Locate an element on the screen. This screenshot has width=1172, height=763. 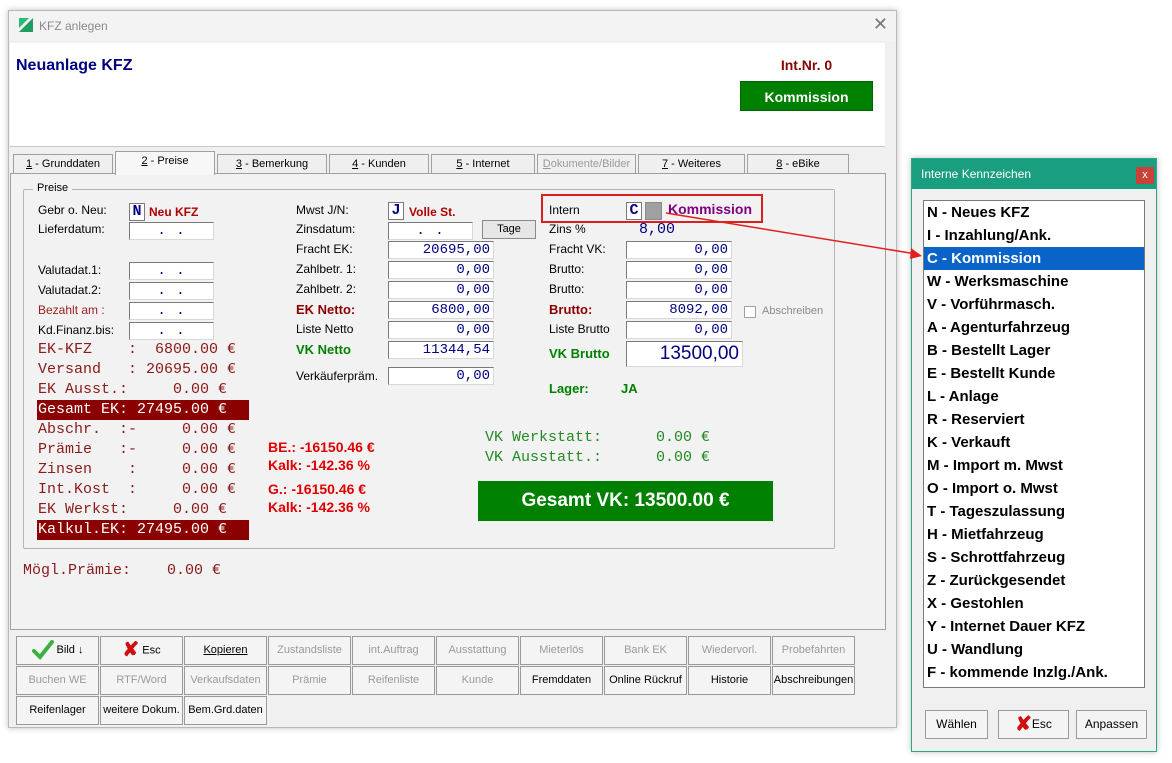
liste-brutto-field: 0,00 is located at coordinates (679, 330).